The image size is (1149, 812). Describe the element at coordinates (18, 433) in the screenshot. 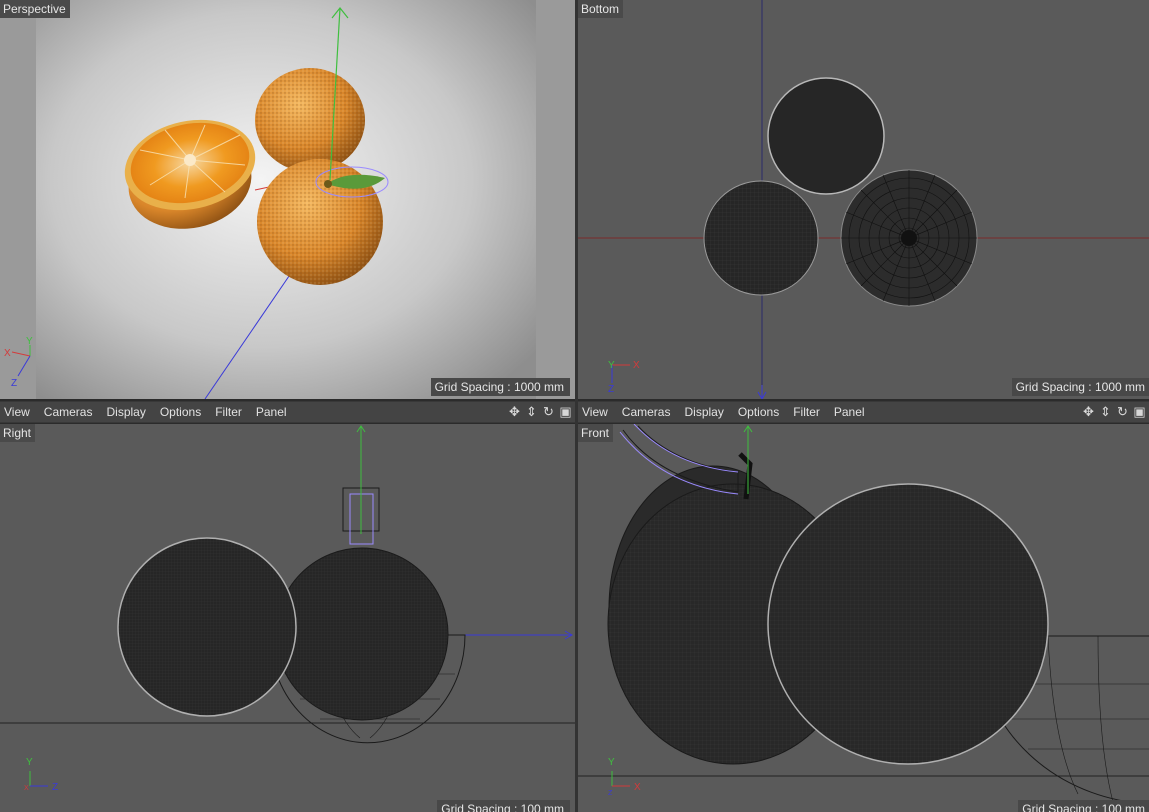

I see `viewport-label-right: Right` at that location.